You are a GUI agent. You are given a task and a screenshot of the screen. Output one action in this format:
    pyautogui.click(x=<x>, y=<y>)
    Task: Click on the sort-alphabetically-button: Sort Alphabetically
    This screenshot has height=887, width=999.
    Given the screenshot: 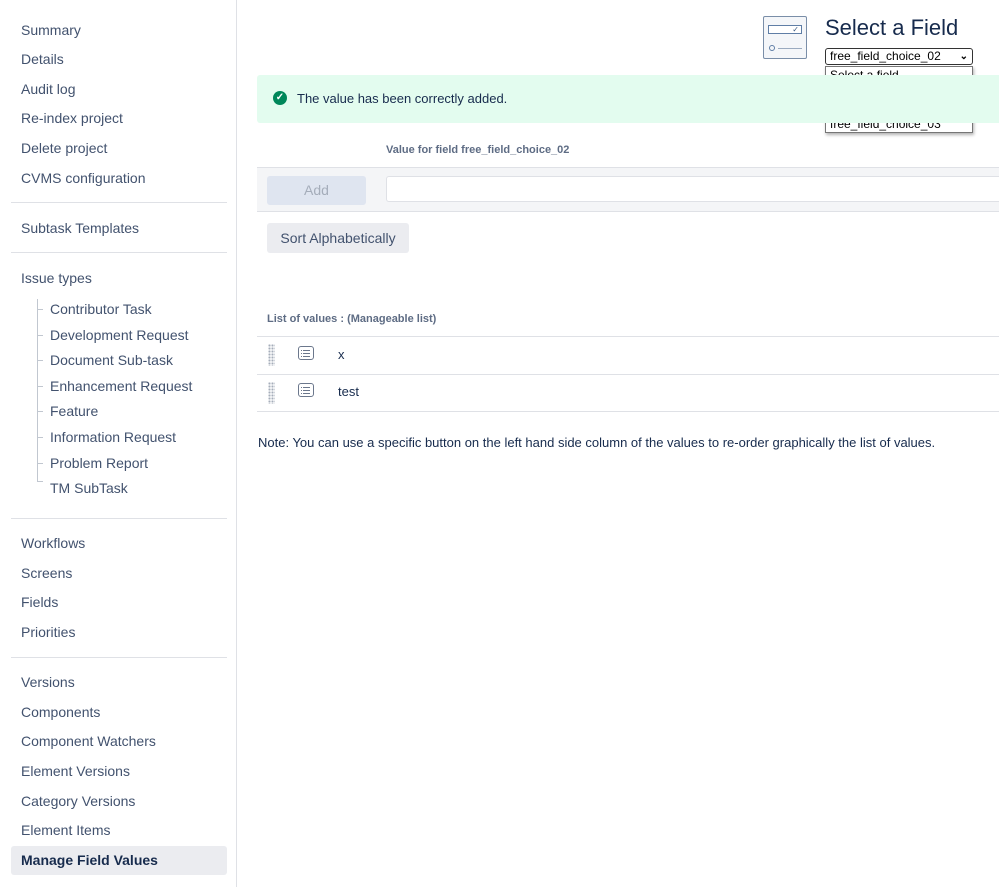 What is the action you would take?
    pyautogui.click(x=338, y=238)
    